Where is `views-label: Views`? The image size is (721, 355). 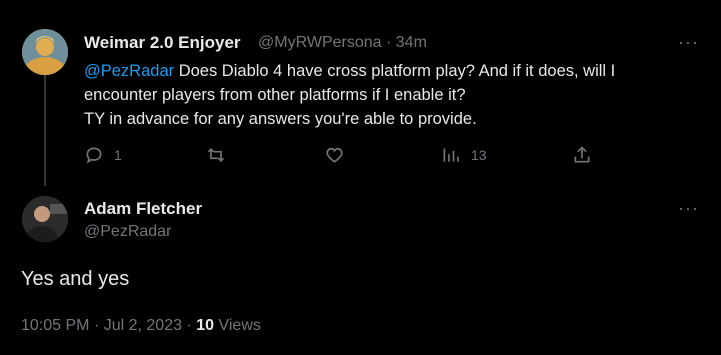
views-label: Views is located at coordinates (239, 325).